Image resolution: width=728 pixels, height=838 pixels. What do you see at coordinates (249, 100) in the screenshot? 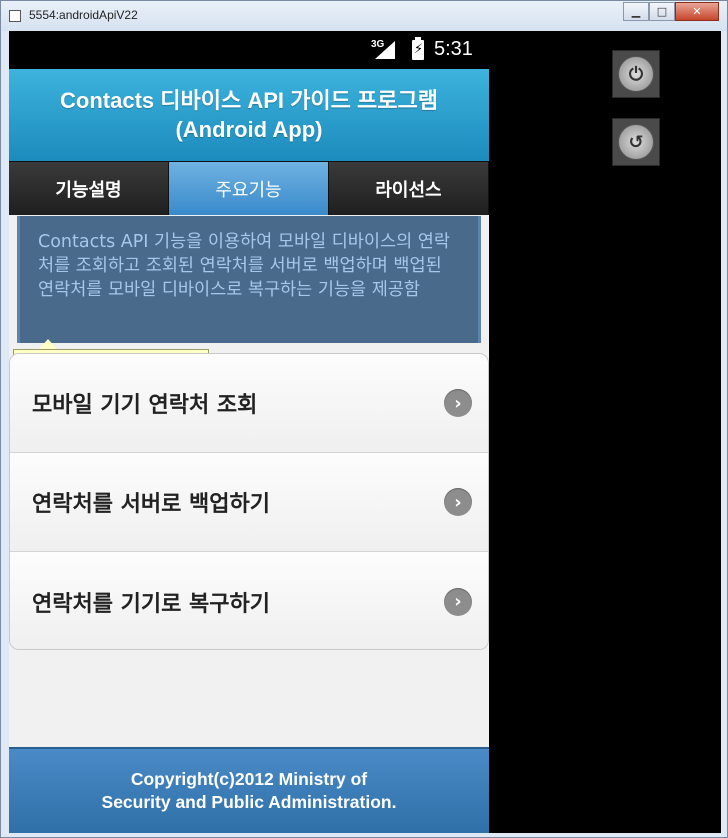
I see `title-line-1: Contacts 디바이스 API 가이드 프로그램` at bounding box center [249, 100].